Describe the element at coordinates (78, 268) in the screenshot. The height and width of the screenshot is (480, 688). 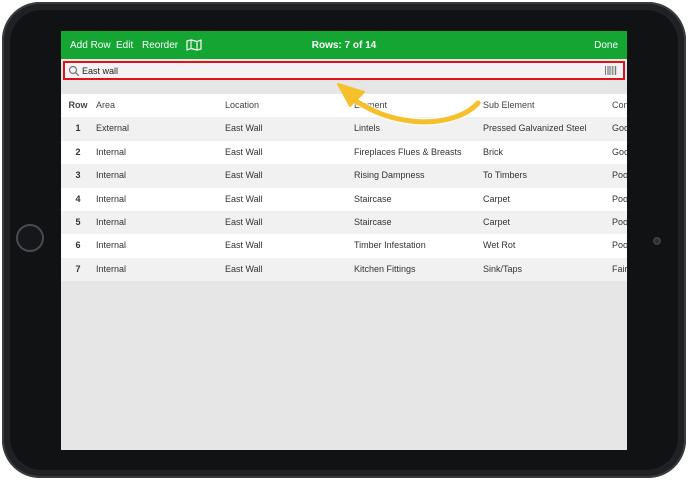
I see `row-number: 7` at that location.